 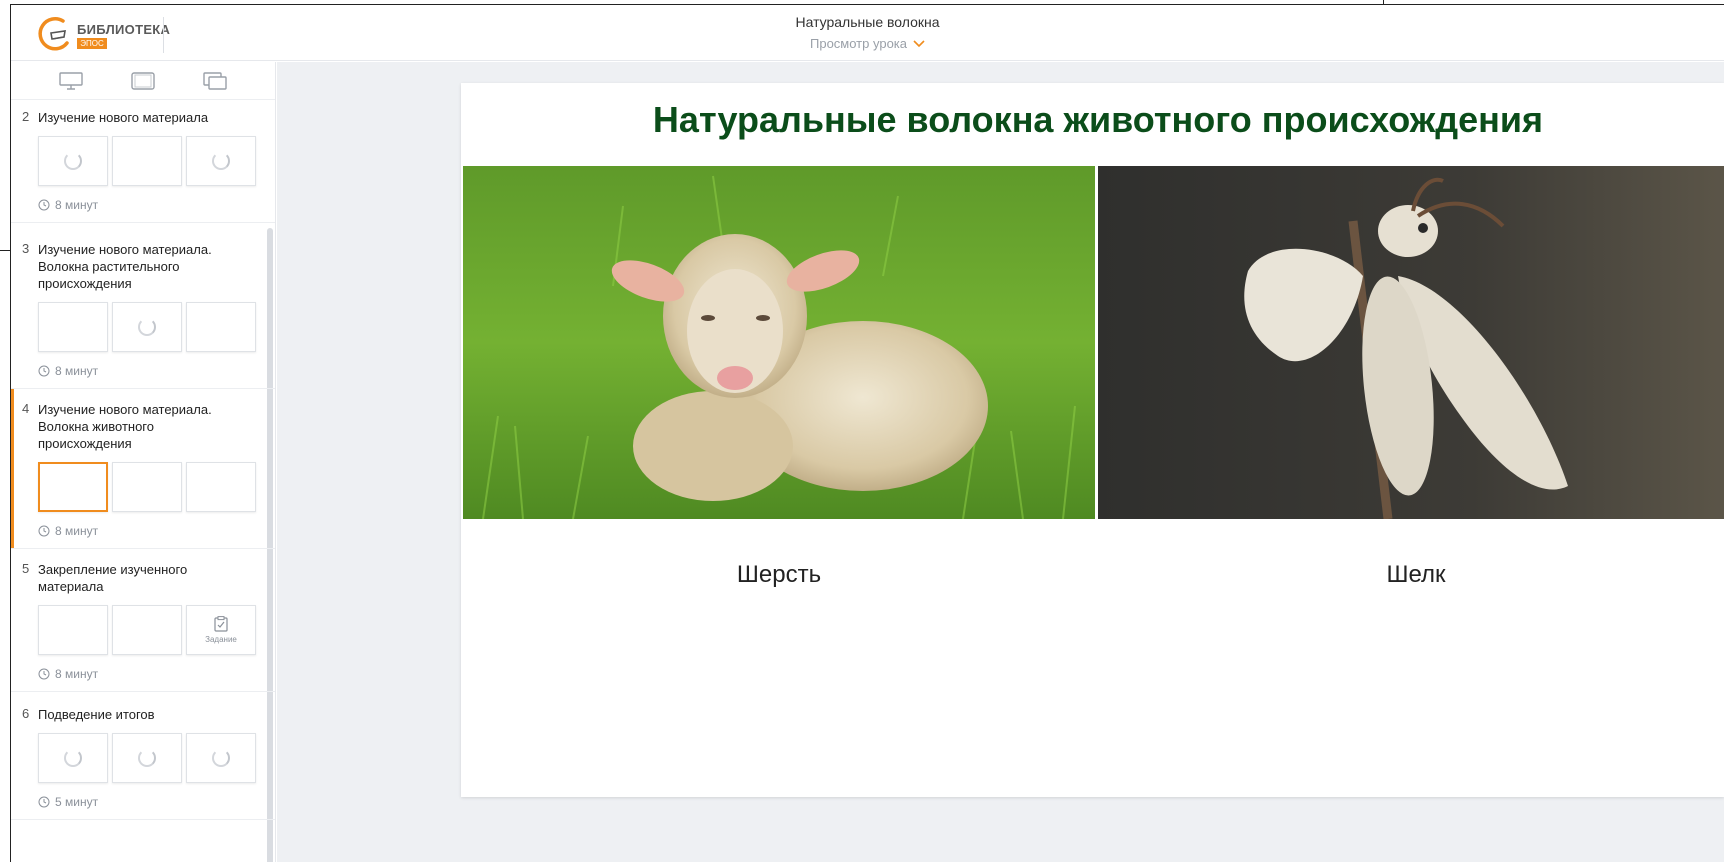 I want to click on stage-number: 6, so click(x=26, y=713).